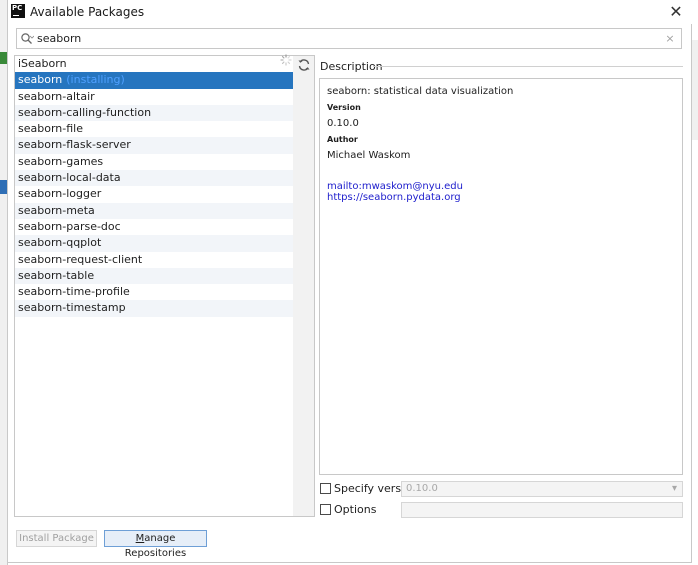  Describe the element at coordinates (42, 63) in the screenshot. I see `package-name: iSeaborn` at that location.